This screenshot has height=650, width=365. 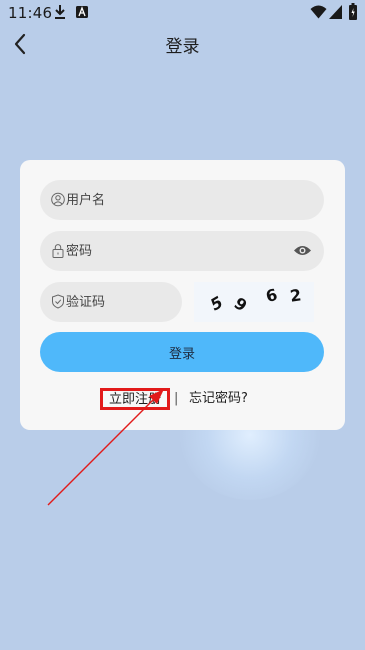 I want to click on captcha-char: 2, so click(x=295, y=295).